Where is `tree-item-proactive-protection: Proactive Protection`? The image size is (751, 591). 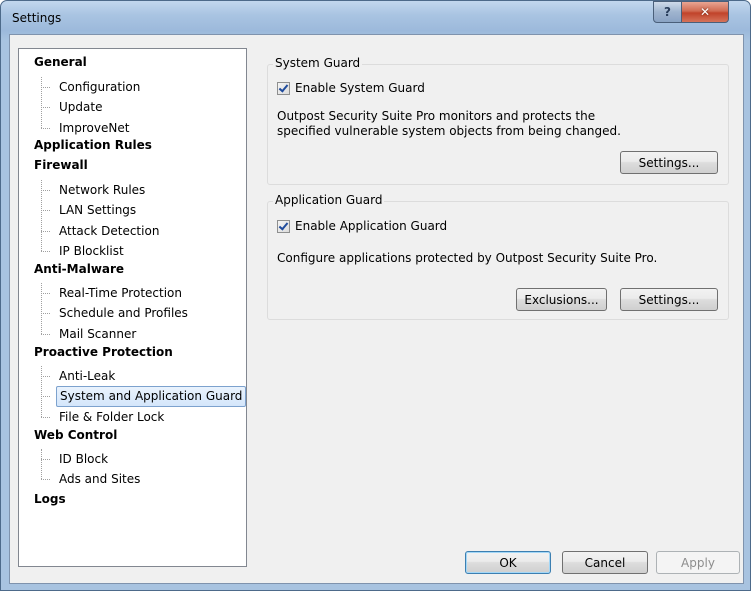 tree-item-proactive-protection: Proactive Protection is located at coordinates (103, 352).